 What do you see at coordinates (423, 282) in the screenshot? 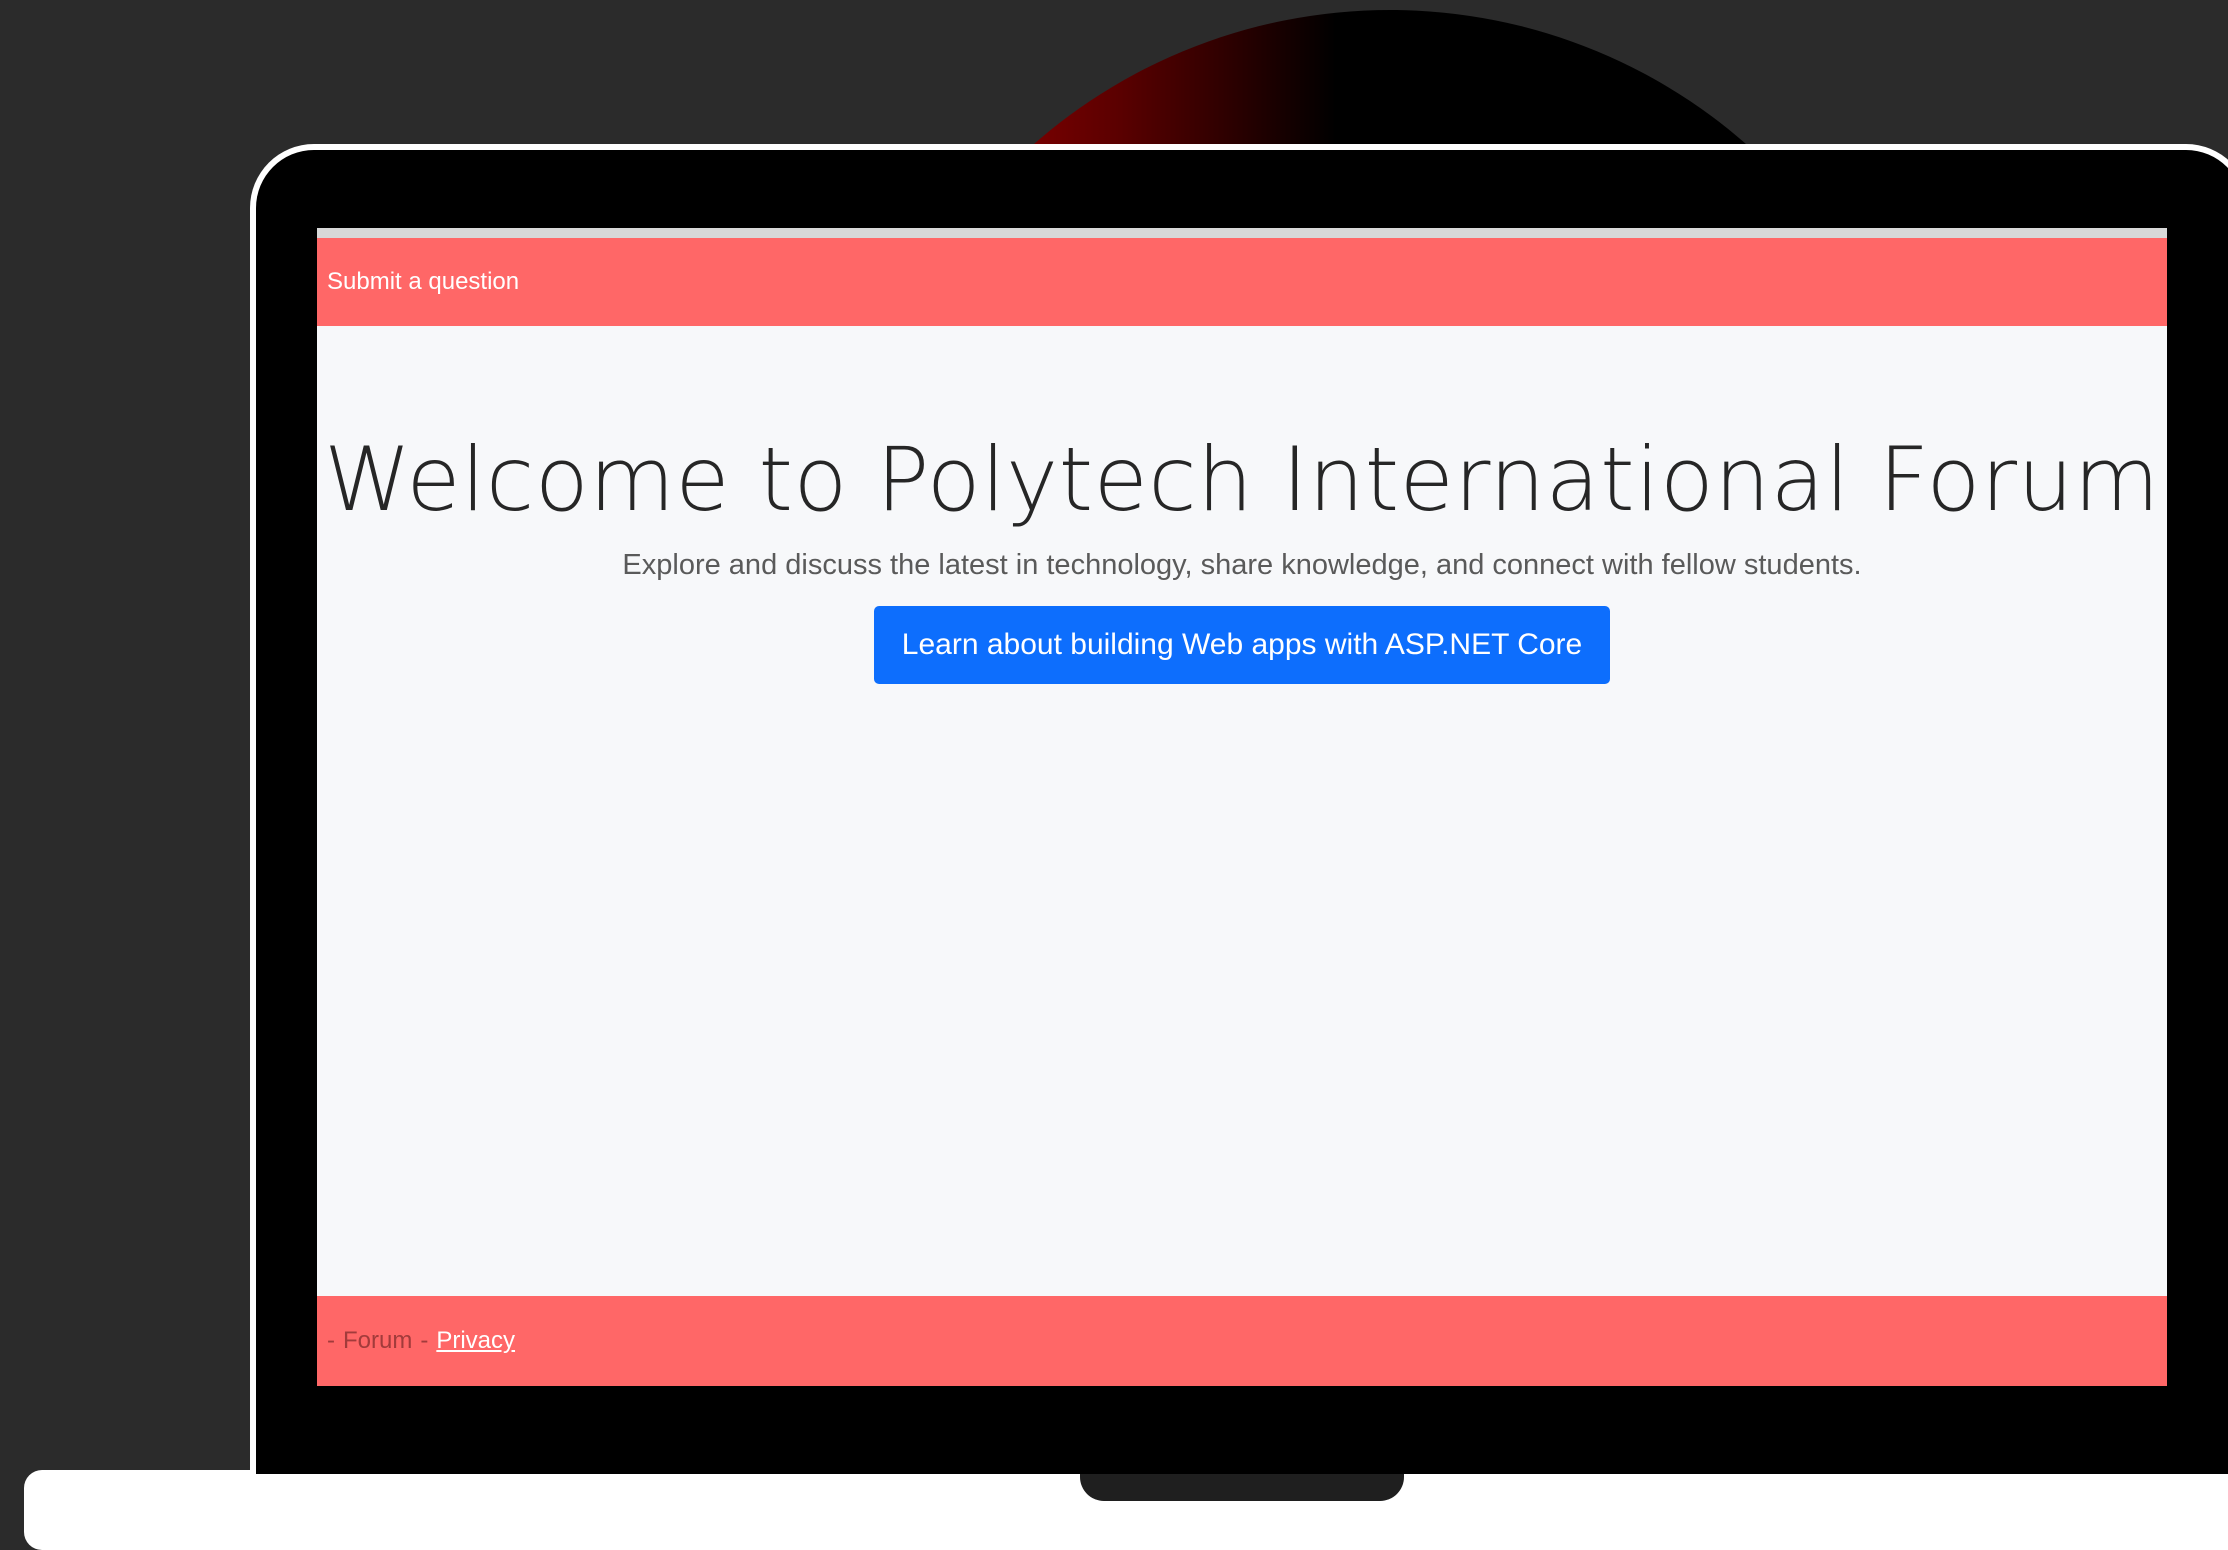
I see `submit-question-link: Submit a question` at bounding box center [423, 282].